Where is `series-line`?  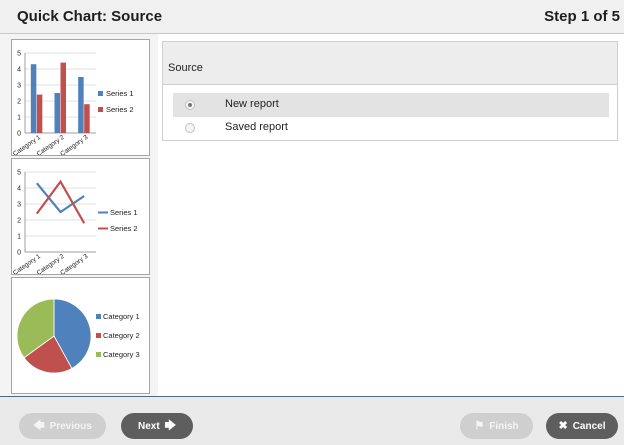
series-line is located at coordinates (60, 198).